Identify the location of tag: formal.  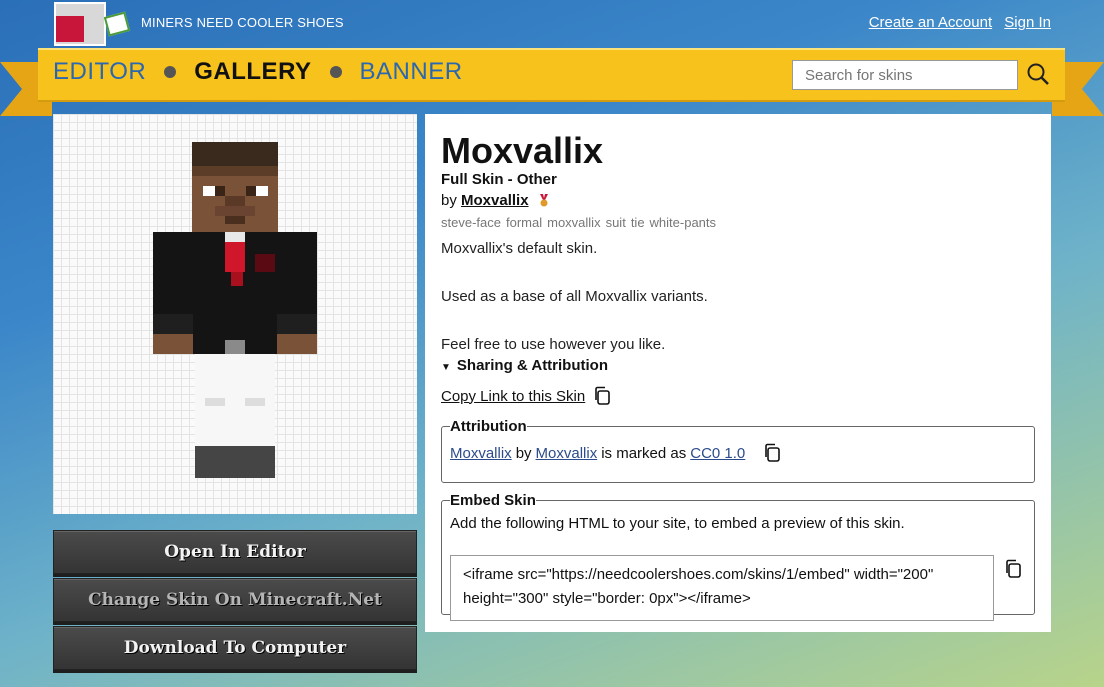
(524, 222).